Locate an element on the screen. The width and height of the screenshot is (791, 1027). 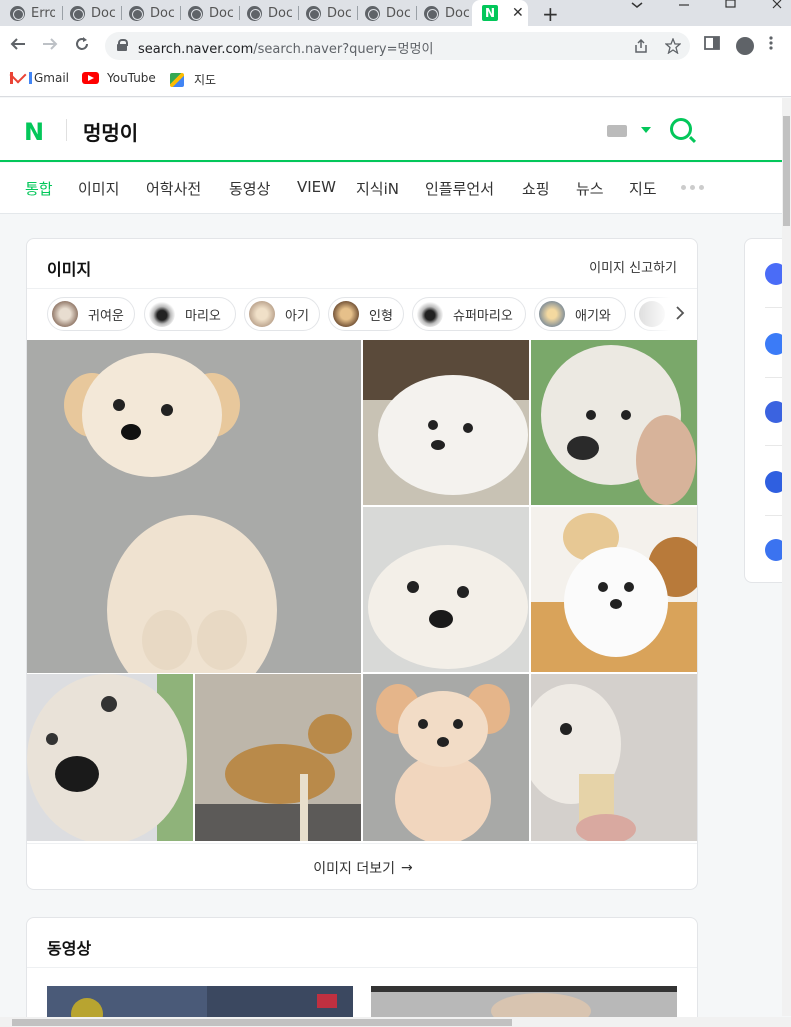
horizontal-scroll-thumb is located at coordinates (262, 1022).